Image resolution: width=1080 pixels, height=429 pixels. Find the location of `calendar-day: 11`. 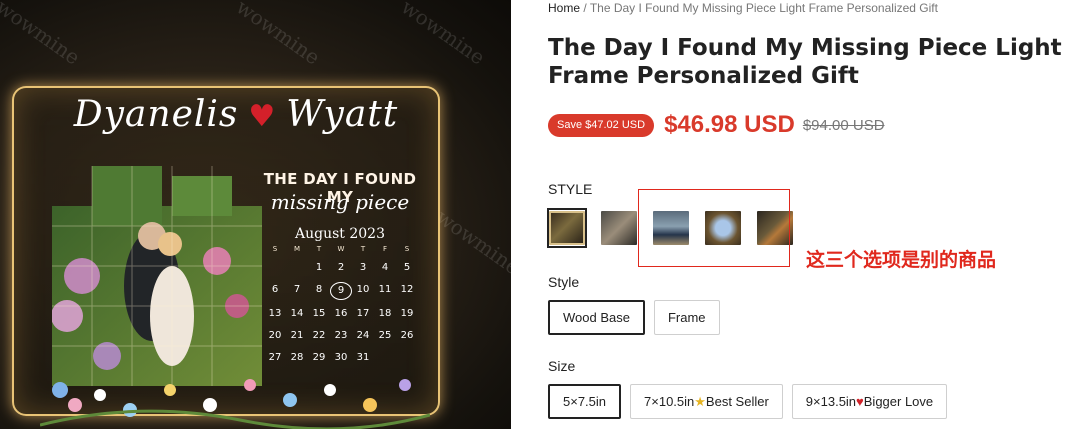

calendar-day: 11 is located at coordinates (385, 289).